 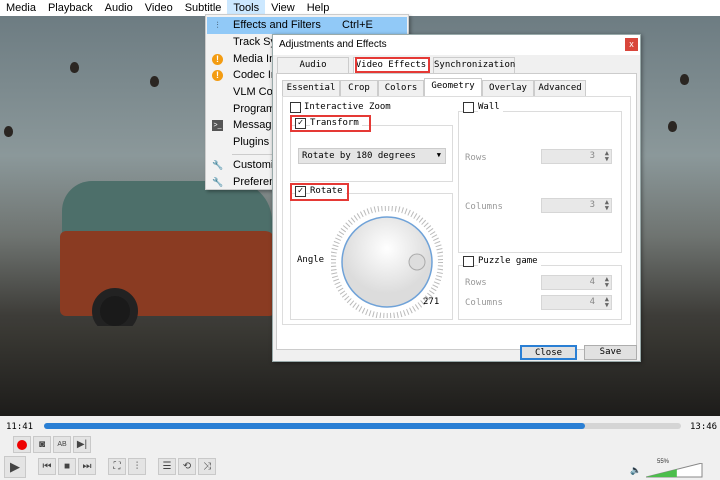 I want to click on stop-button: ■, so click(x=67, y=466).